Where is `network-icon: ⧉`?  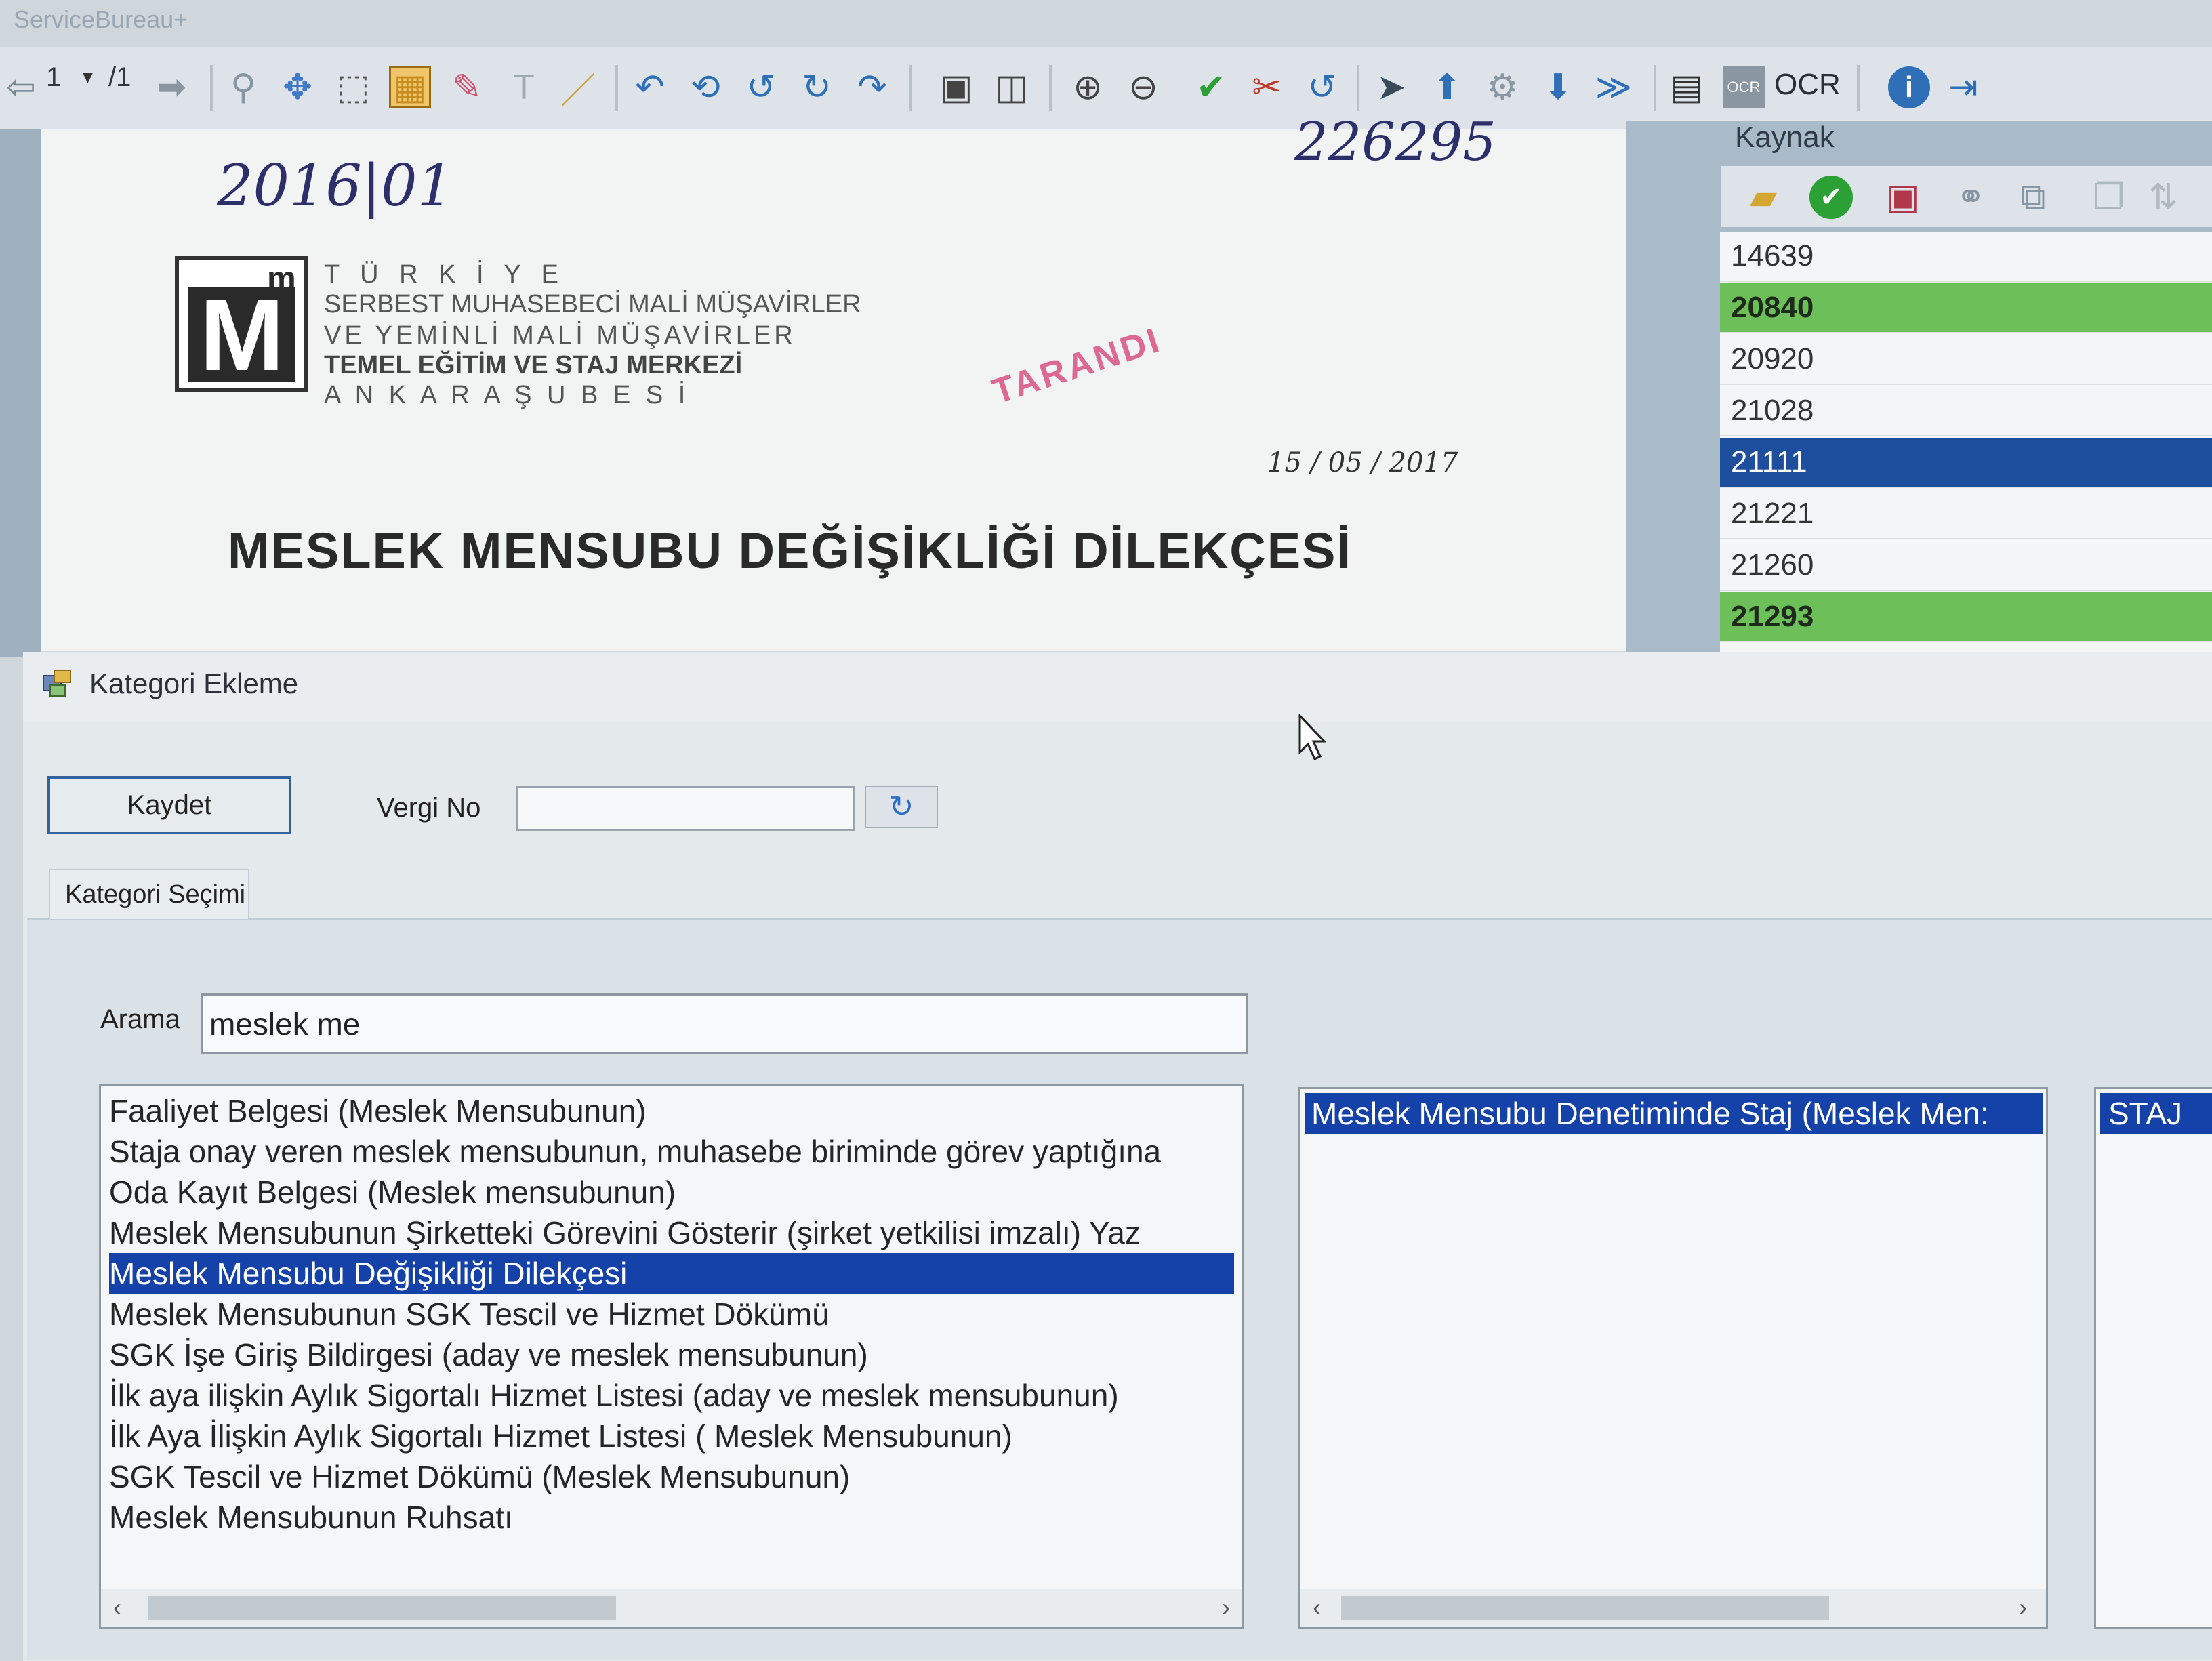
network-icon: ⧉ is located at coordinates (2033, 197).